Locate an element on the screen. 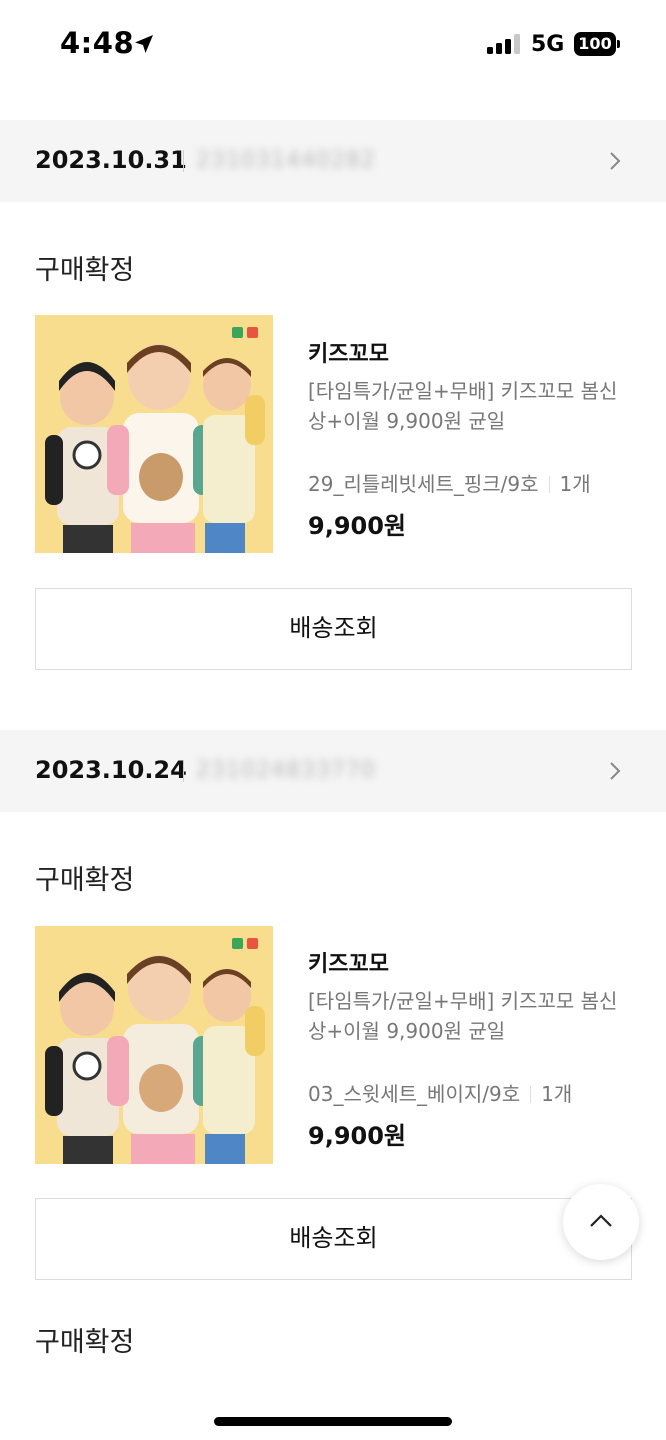  order-number: 231031440282 is located at coordinates (286, 160).